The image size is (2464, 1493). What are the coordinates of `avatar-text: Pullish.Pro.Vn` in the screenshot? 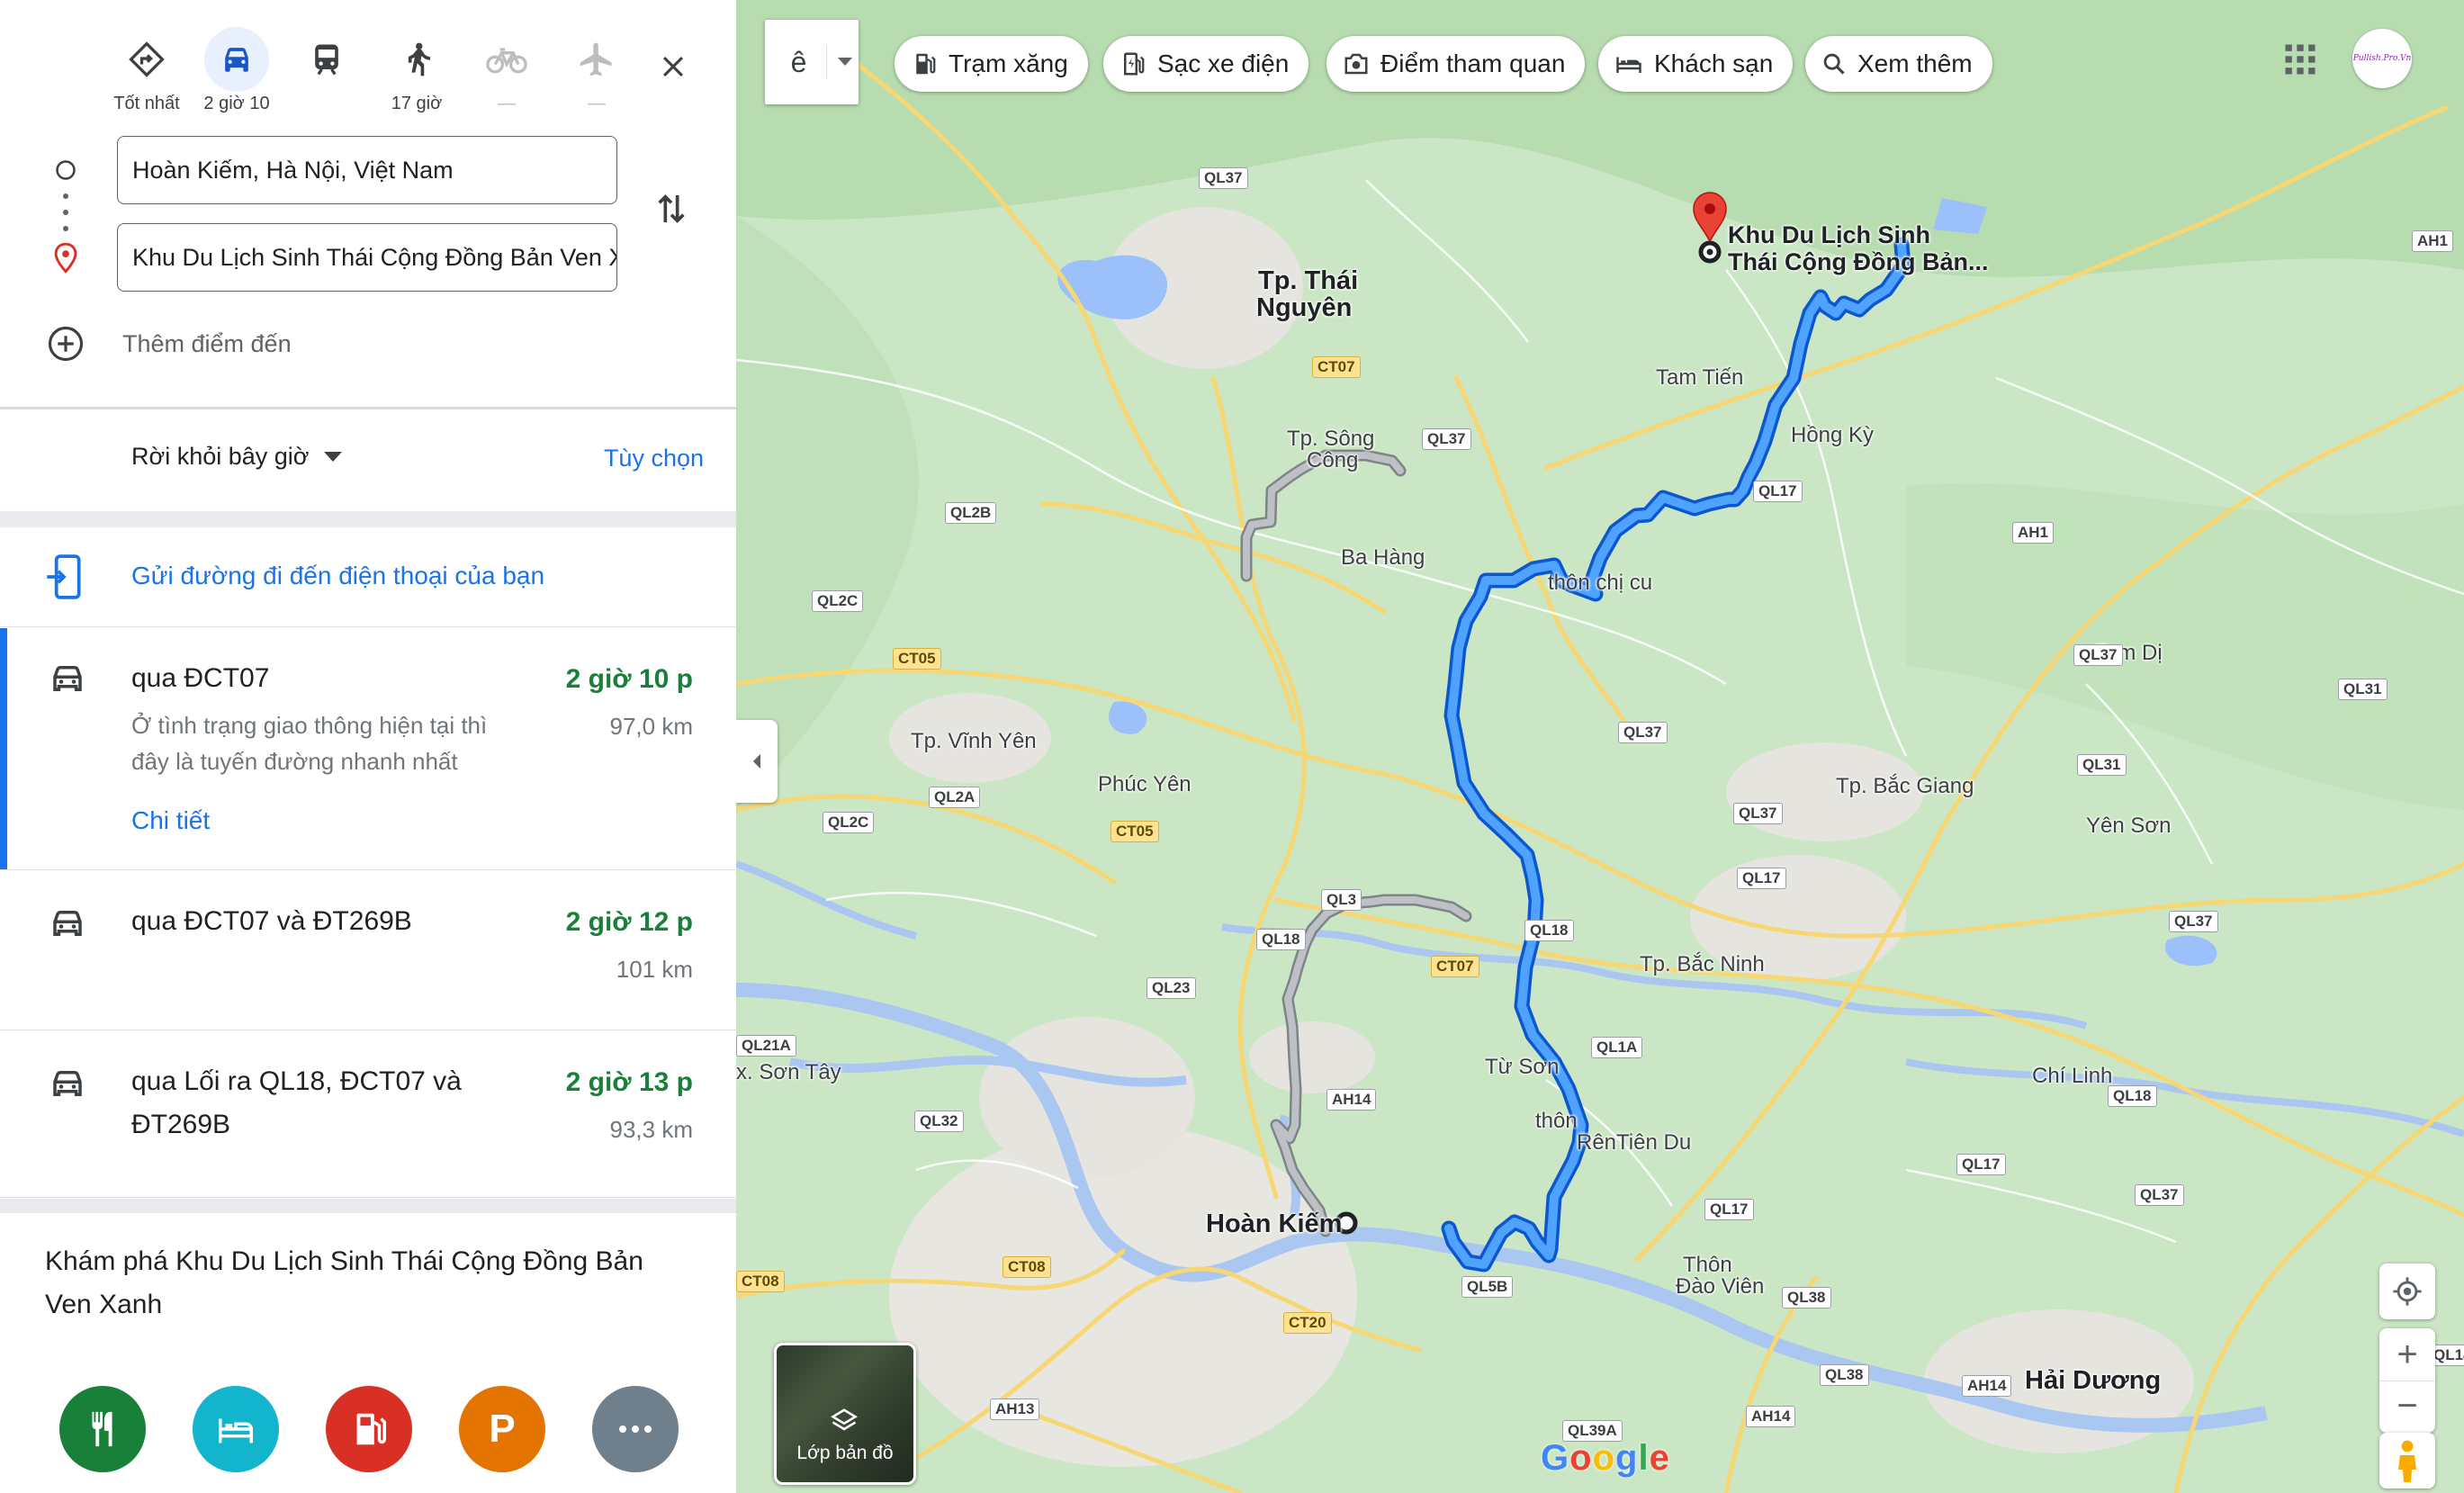 It's located at (2382, 58).